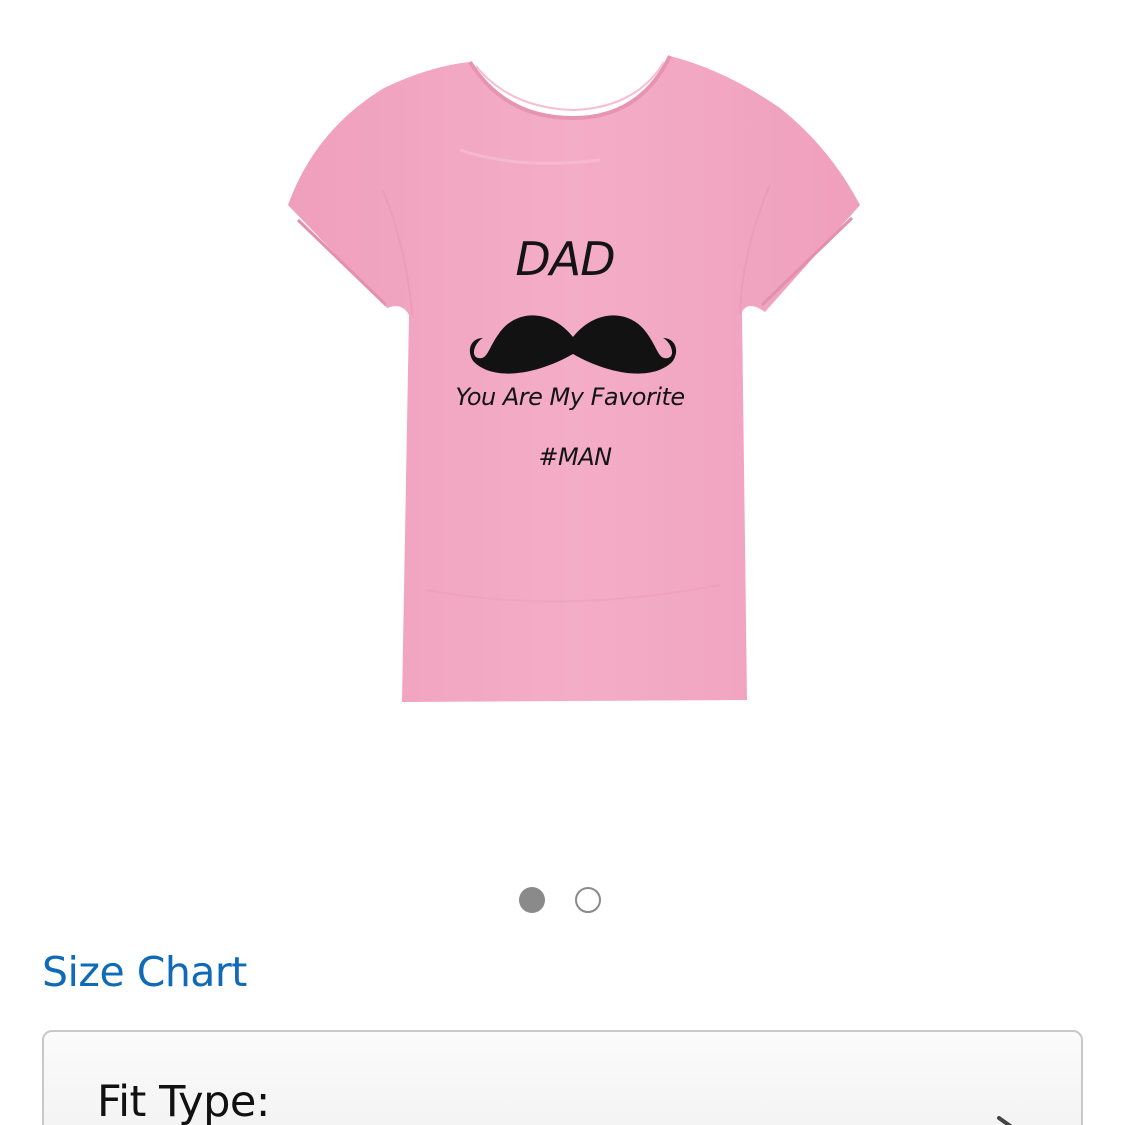 The width and height of the screenshot is (1125, 1125). I want to click on fit-type-label: Fit Type:, so click(183, 1101).